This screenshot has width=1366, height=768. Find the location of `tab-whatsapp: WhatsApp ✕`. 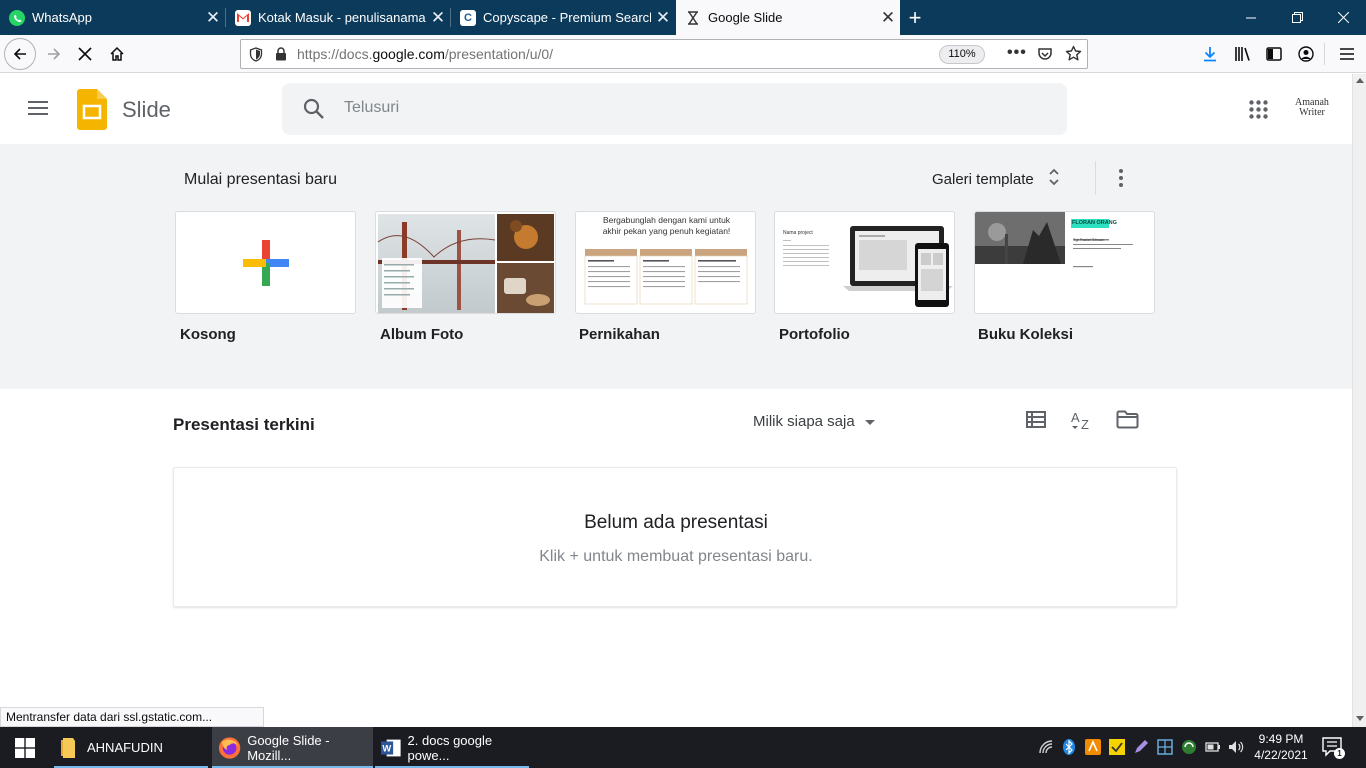

tab-whatsapp: WhatsApp ✕ is located at coordinates (112, 17).